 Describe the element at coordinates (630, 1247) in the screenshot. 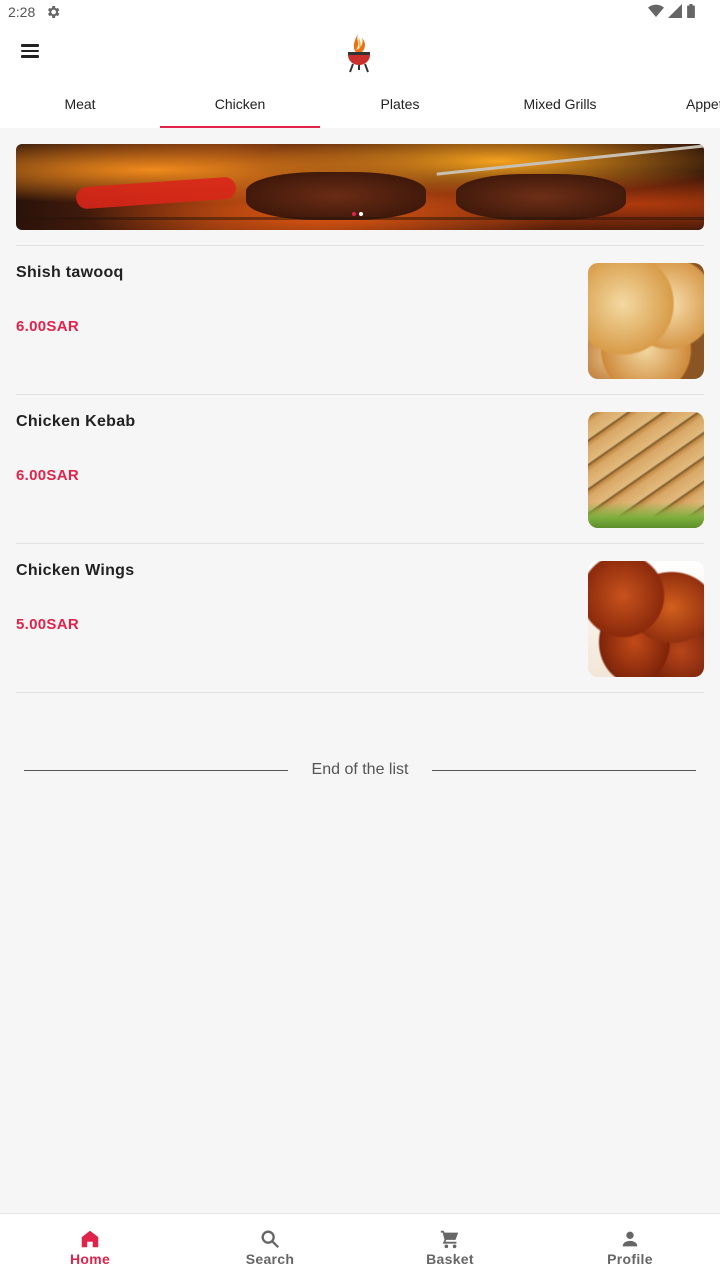

I see `nav-profile: Profile` at that location.